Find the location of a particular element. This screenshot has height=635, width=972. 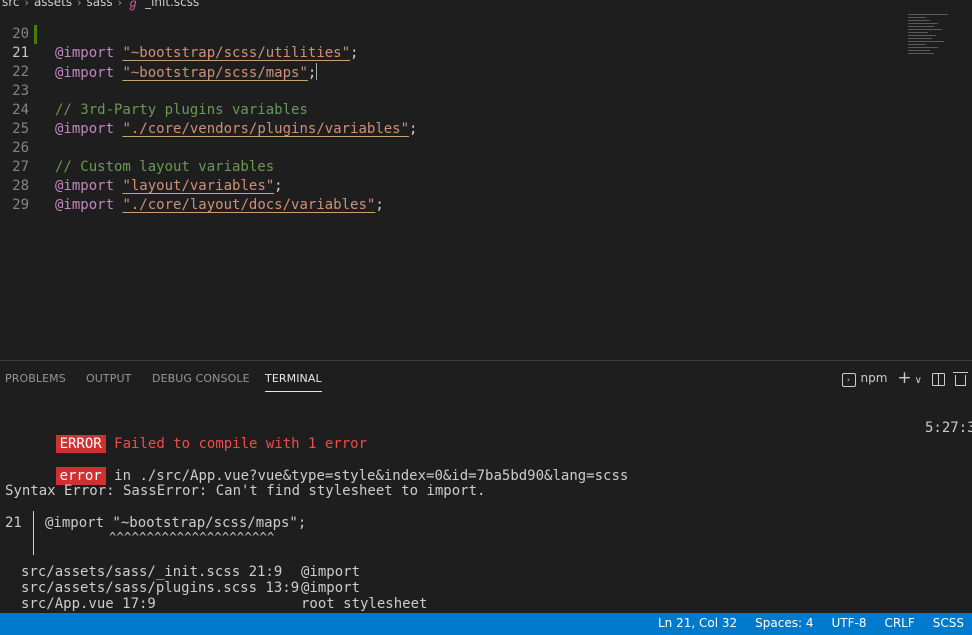

timestamp: 5:27:3 is located at coordinates (948, 428).